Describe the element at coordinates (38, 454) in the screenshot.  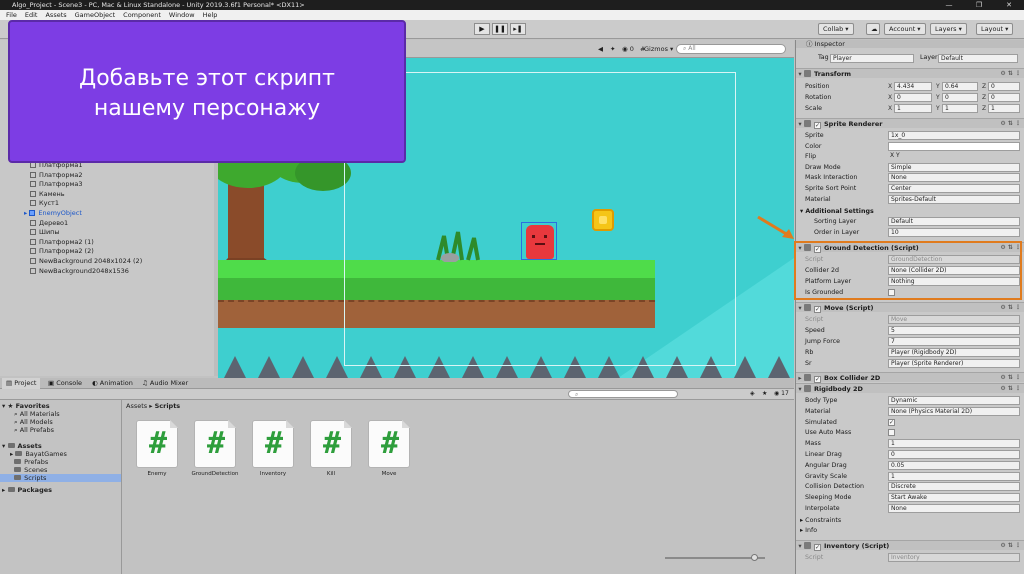
I see `tree-folder: ▸ BayatGames` at that location.